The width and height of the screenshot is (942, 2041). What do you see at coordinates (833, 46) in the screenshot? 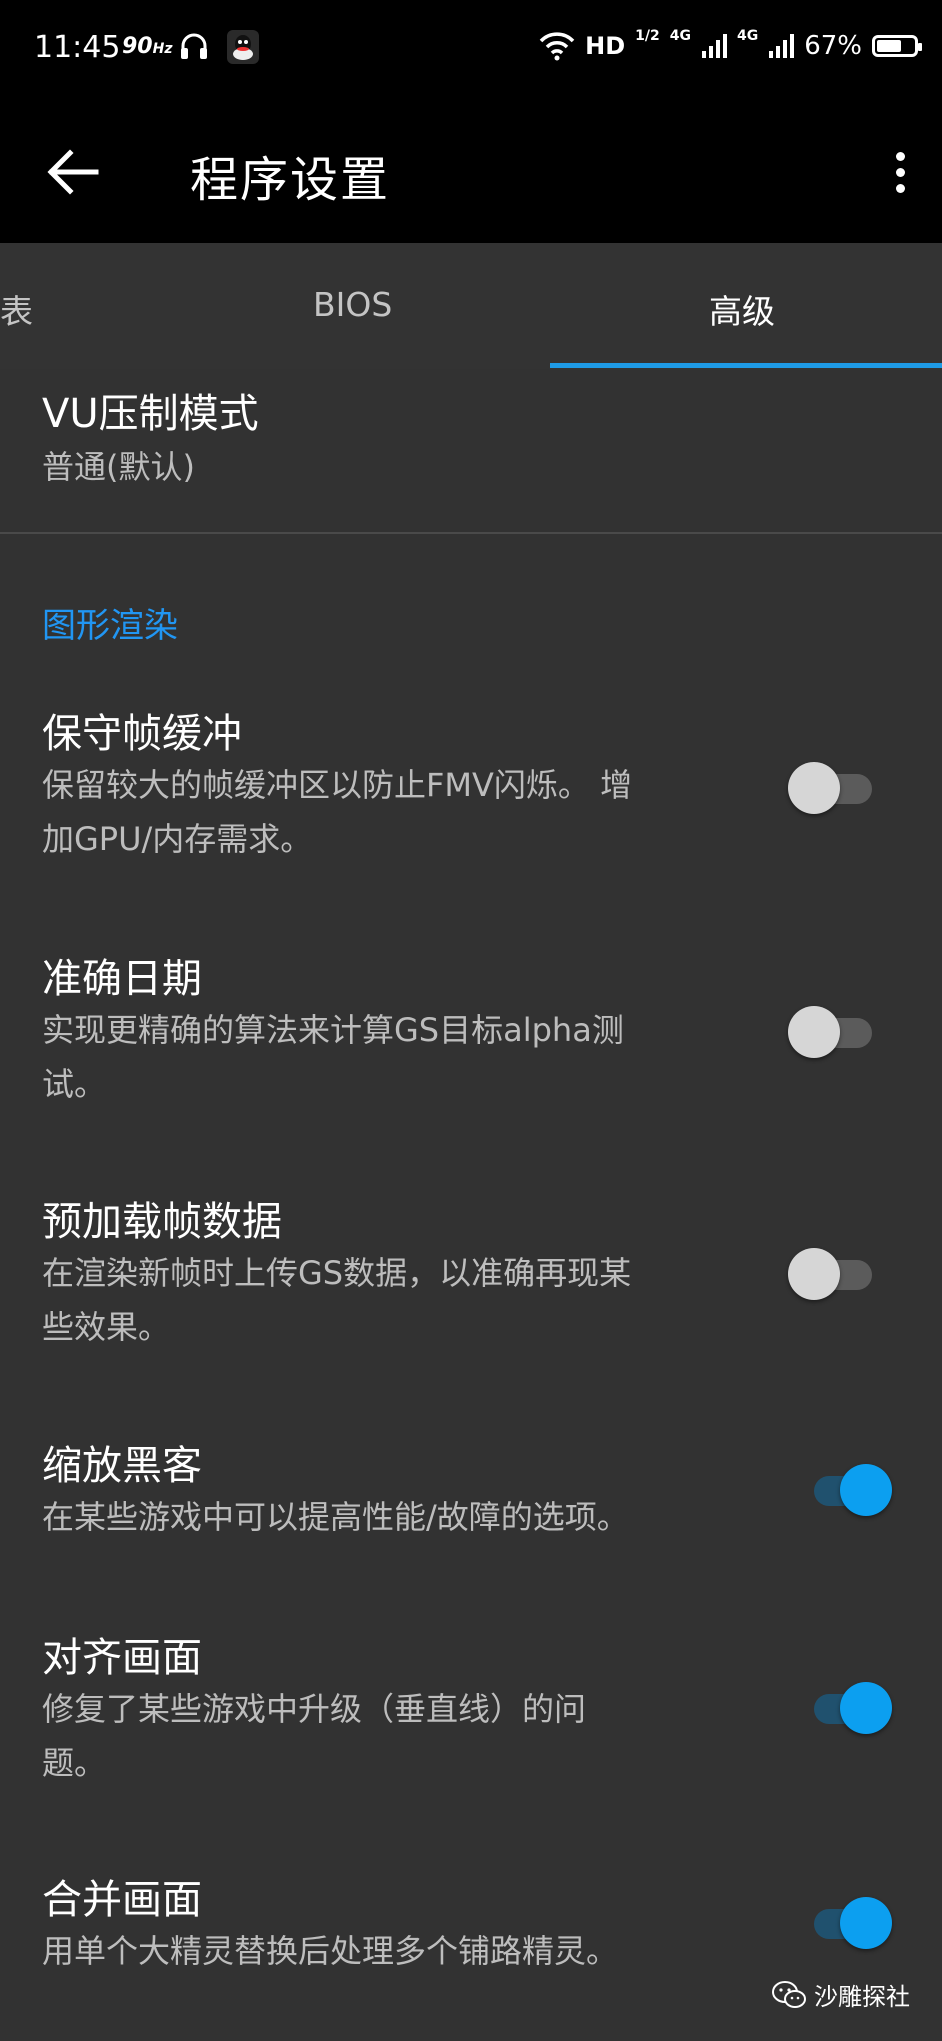
I see `battery-percent: 67%` at bounding box center [833, 46].